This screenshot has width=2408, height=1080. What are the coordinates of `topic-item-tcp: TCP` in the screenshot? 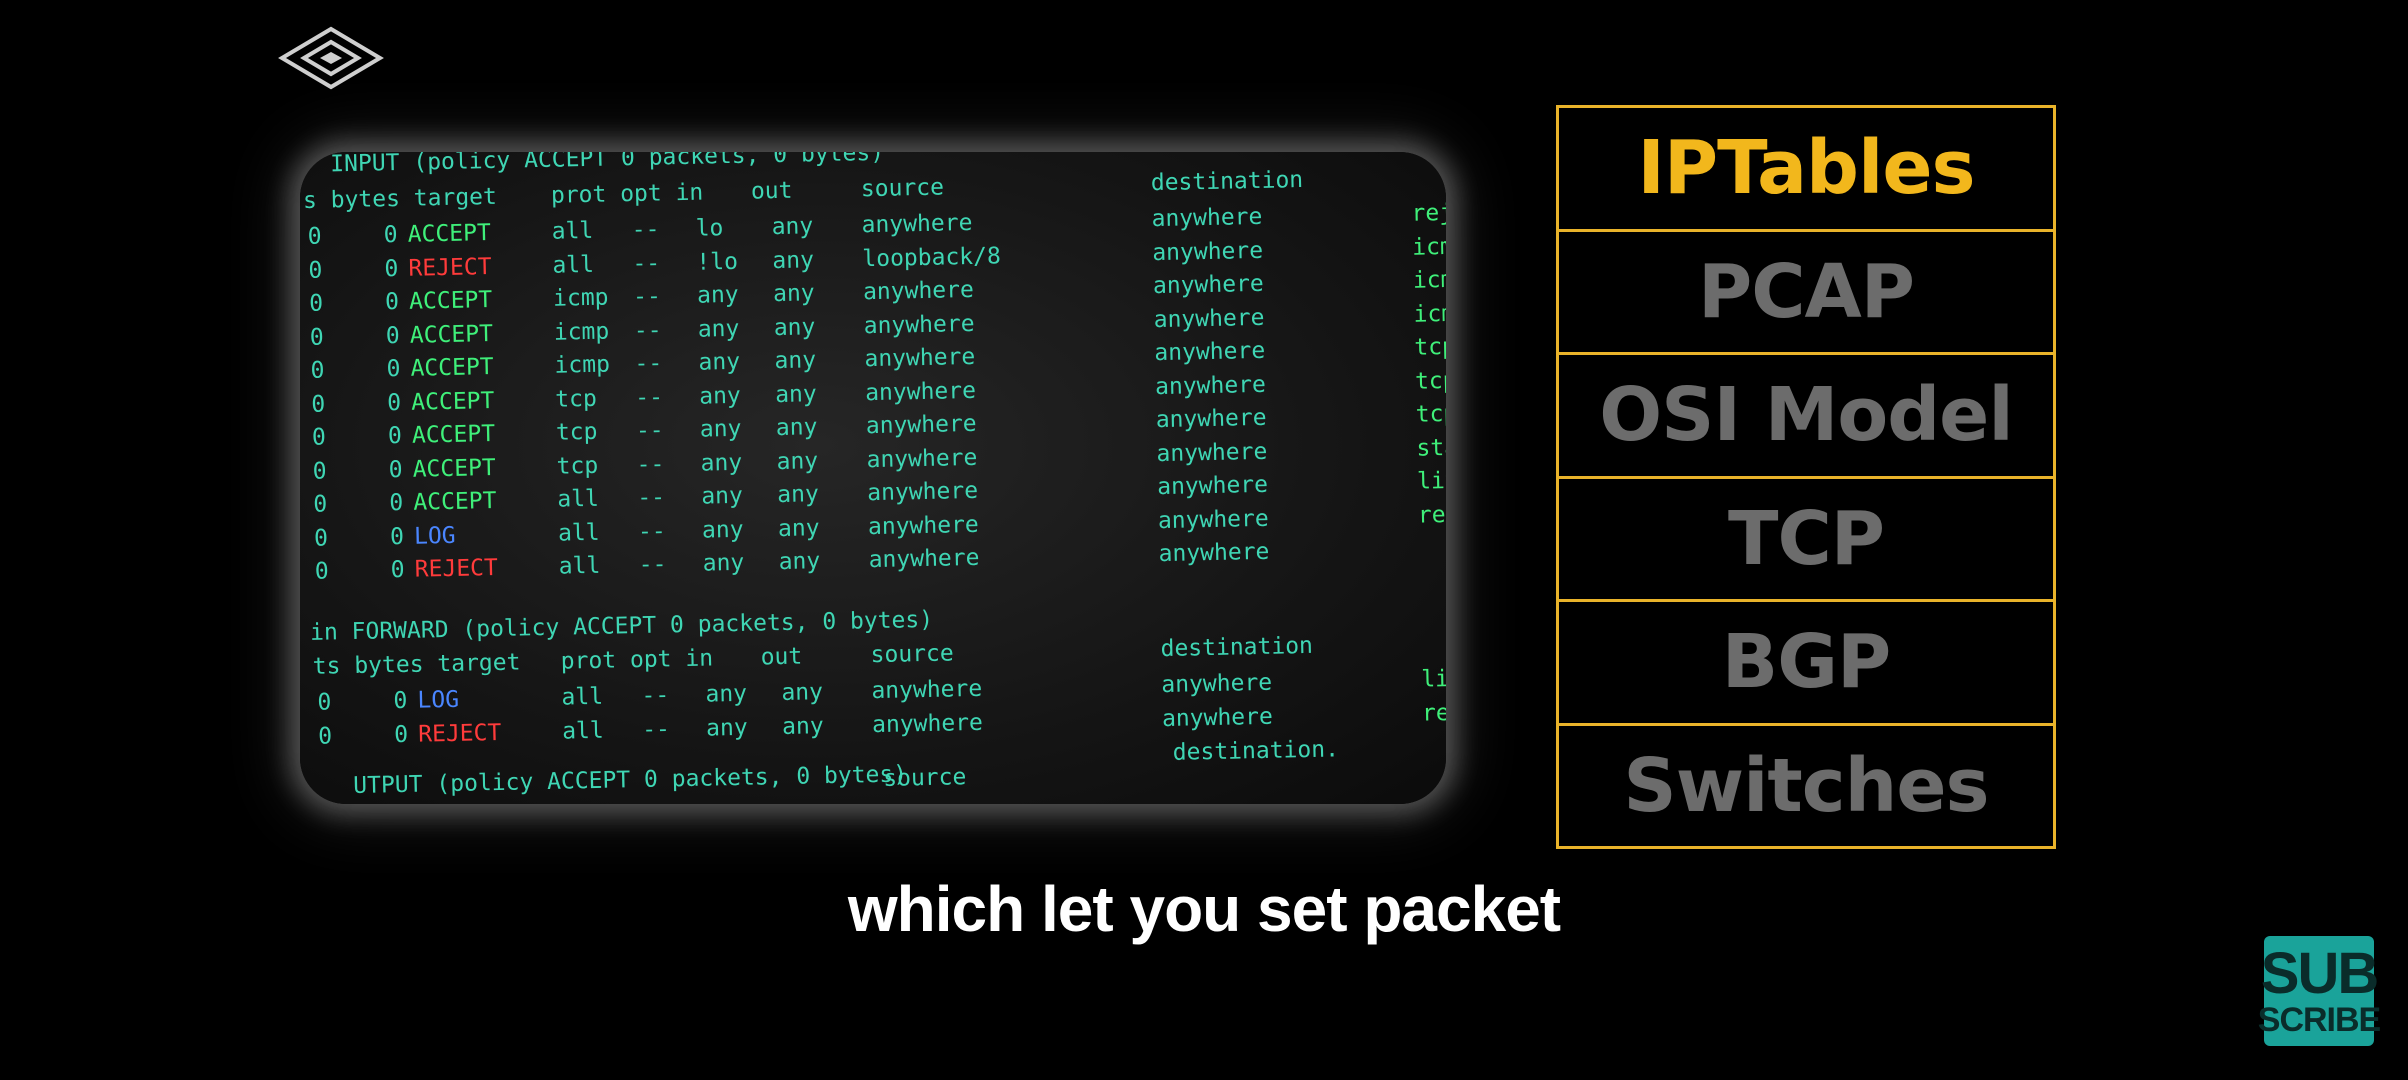 It's located at (1806, 540).